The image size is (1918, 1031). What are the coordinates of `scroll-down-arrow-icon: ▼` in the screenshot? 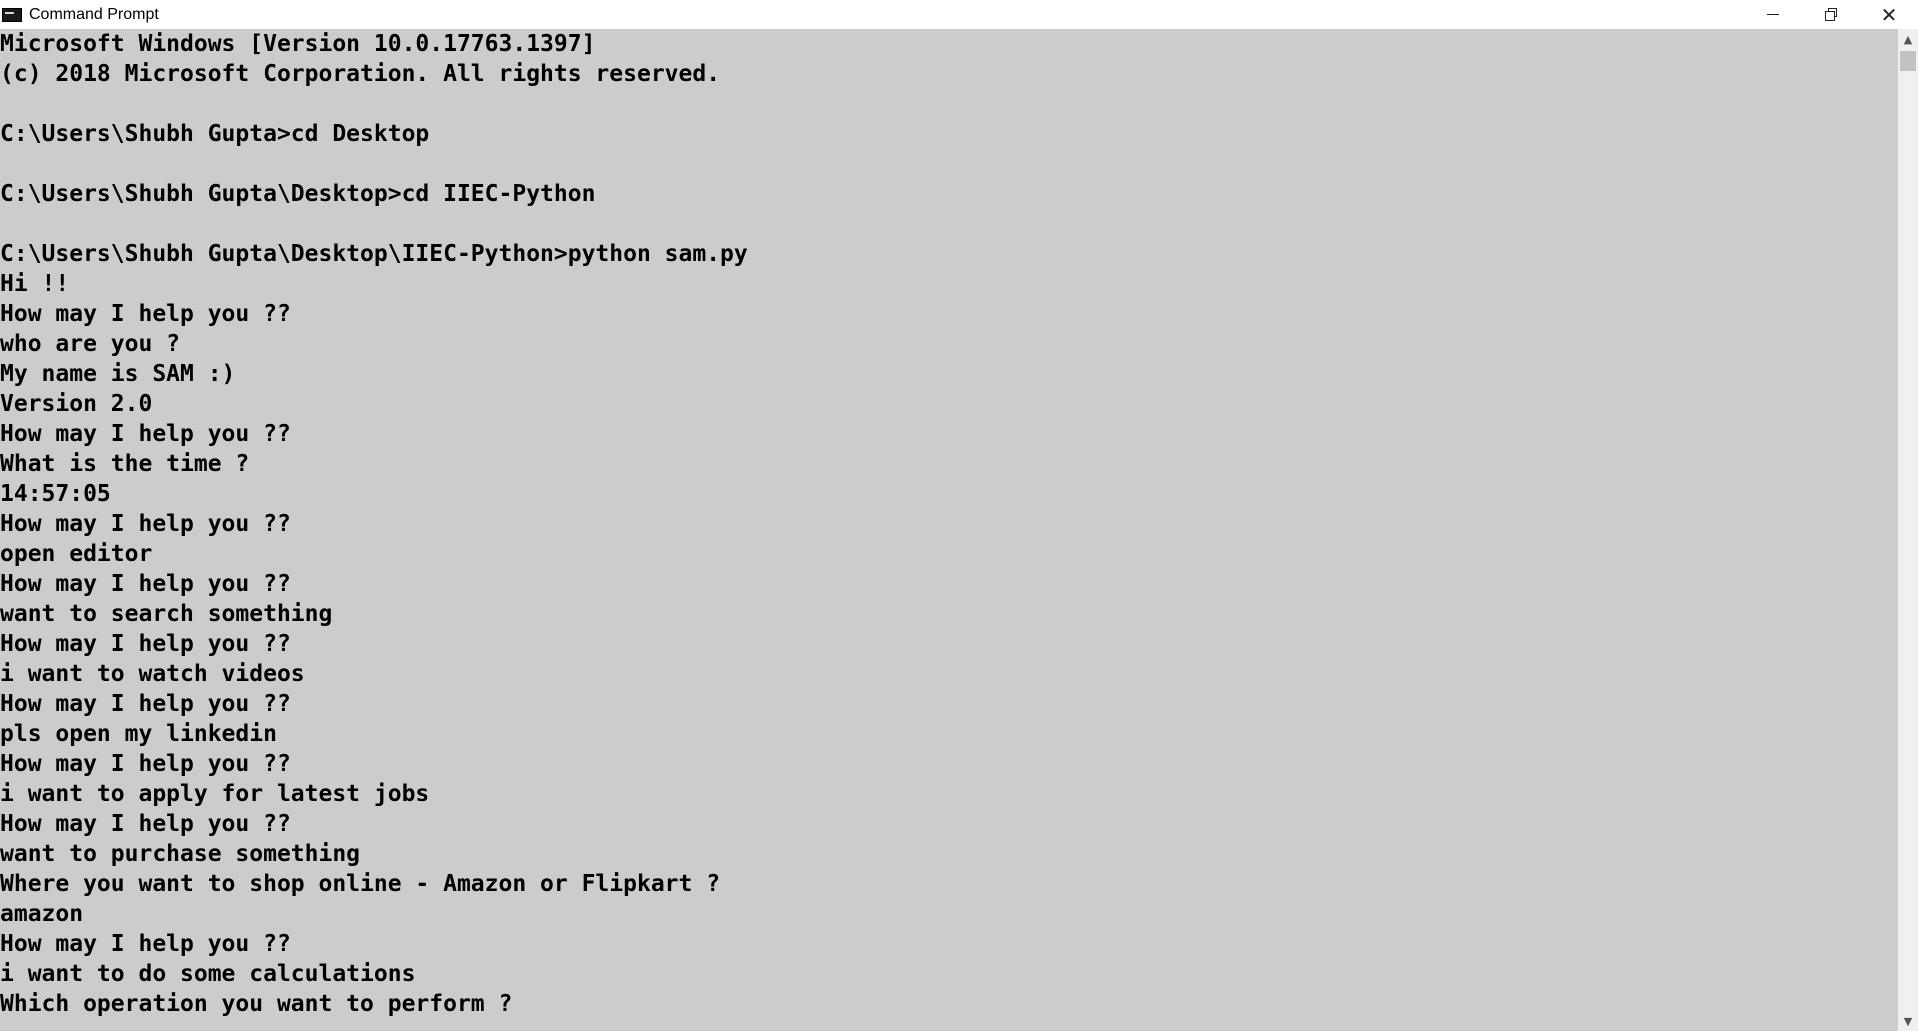 It's located at (1908, 1021).